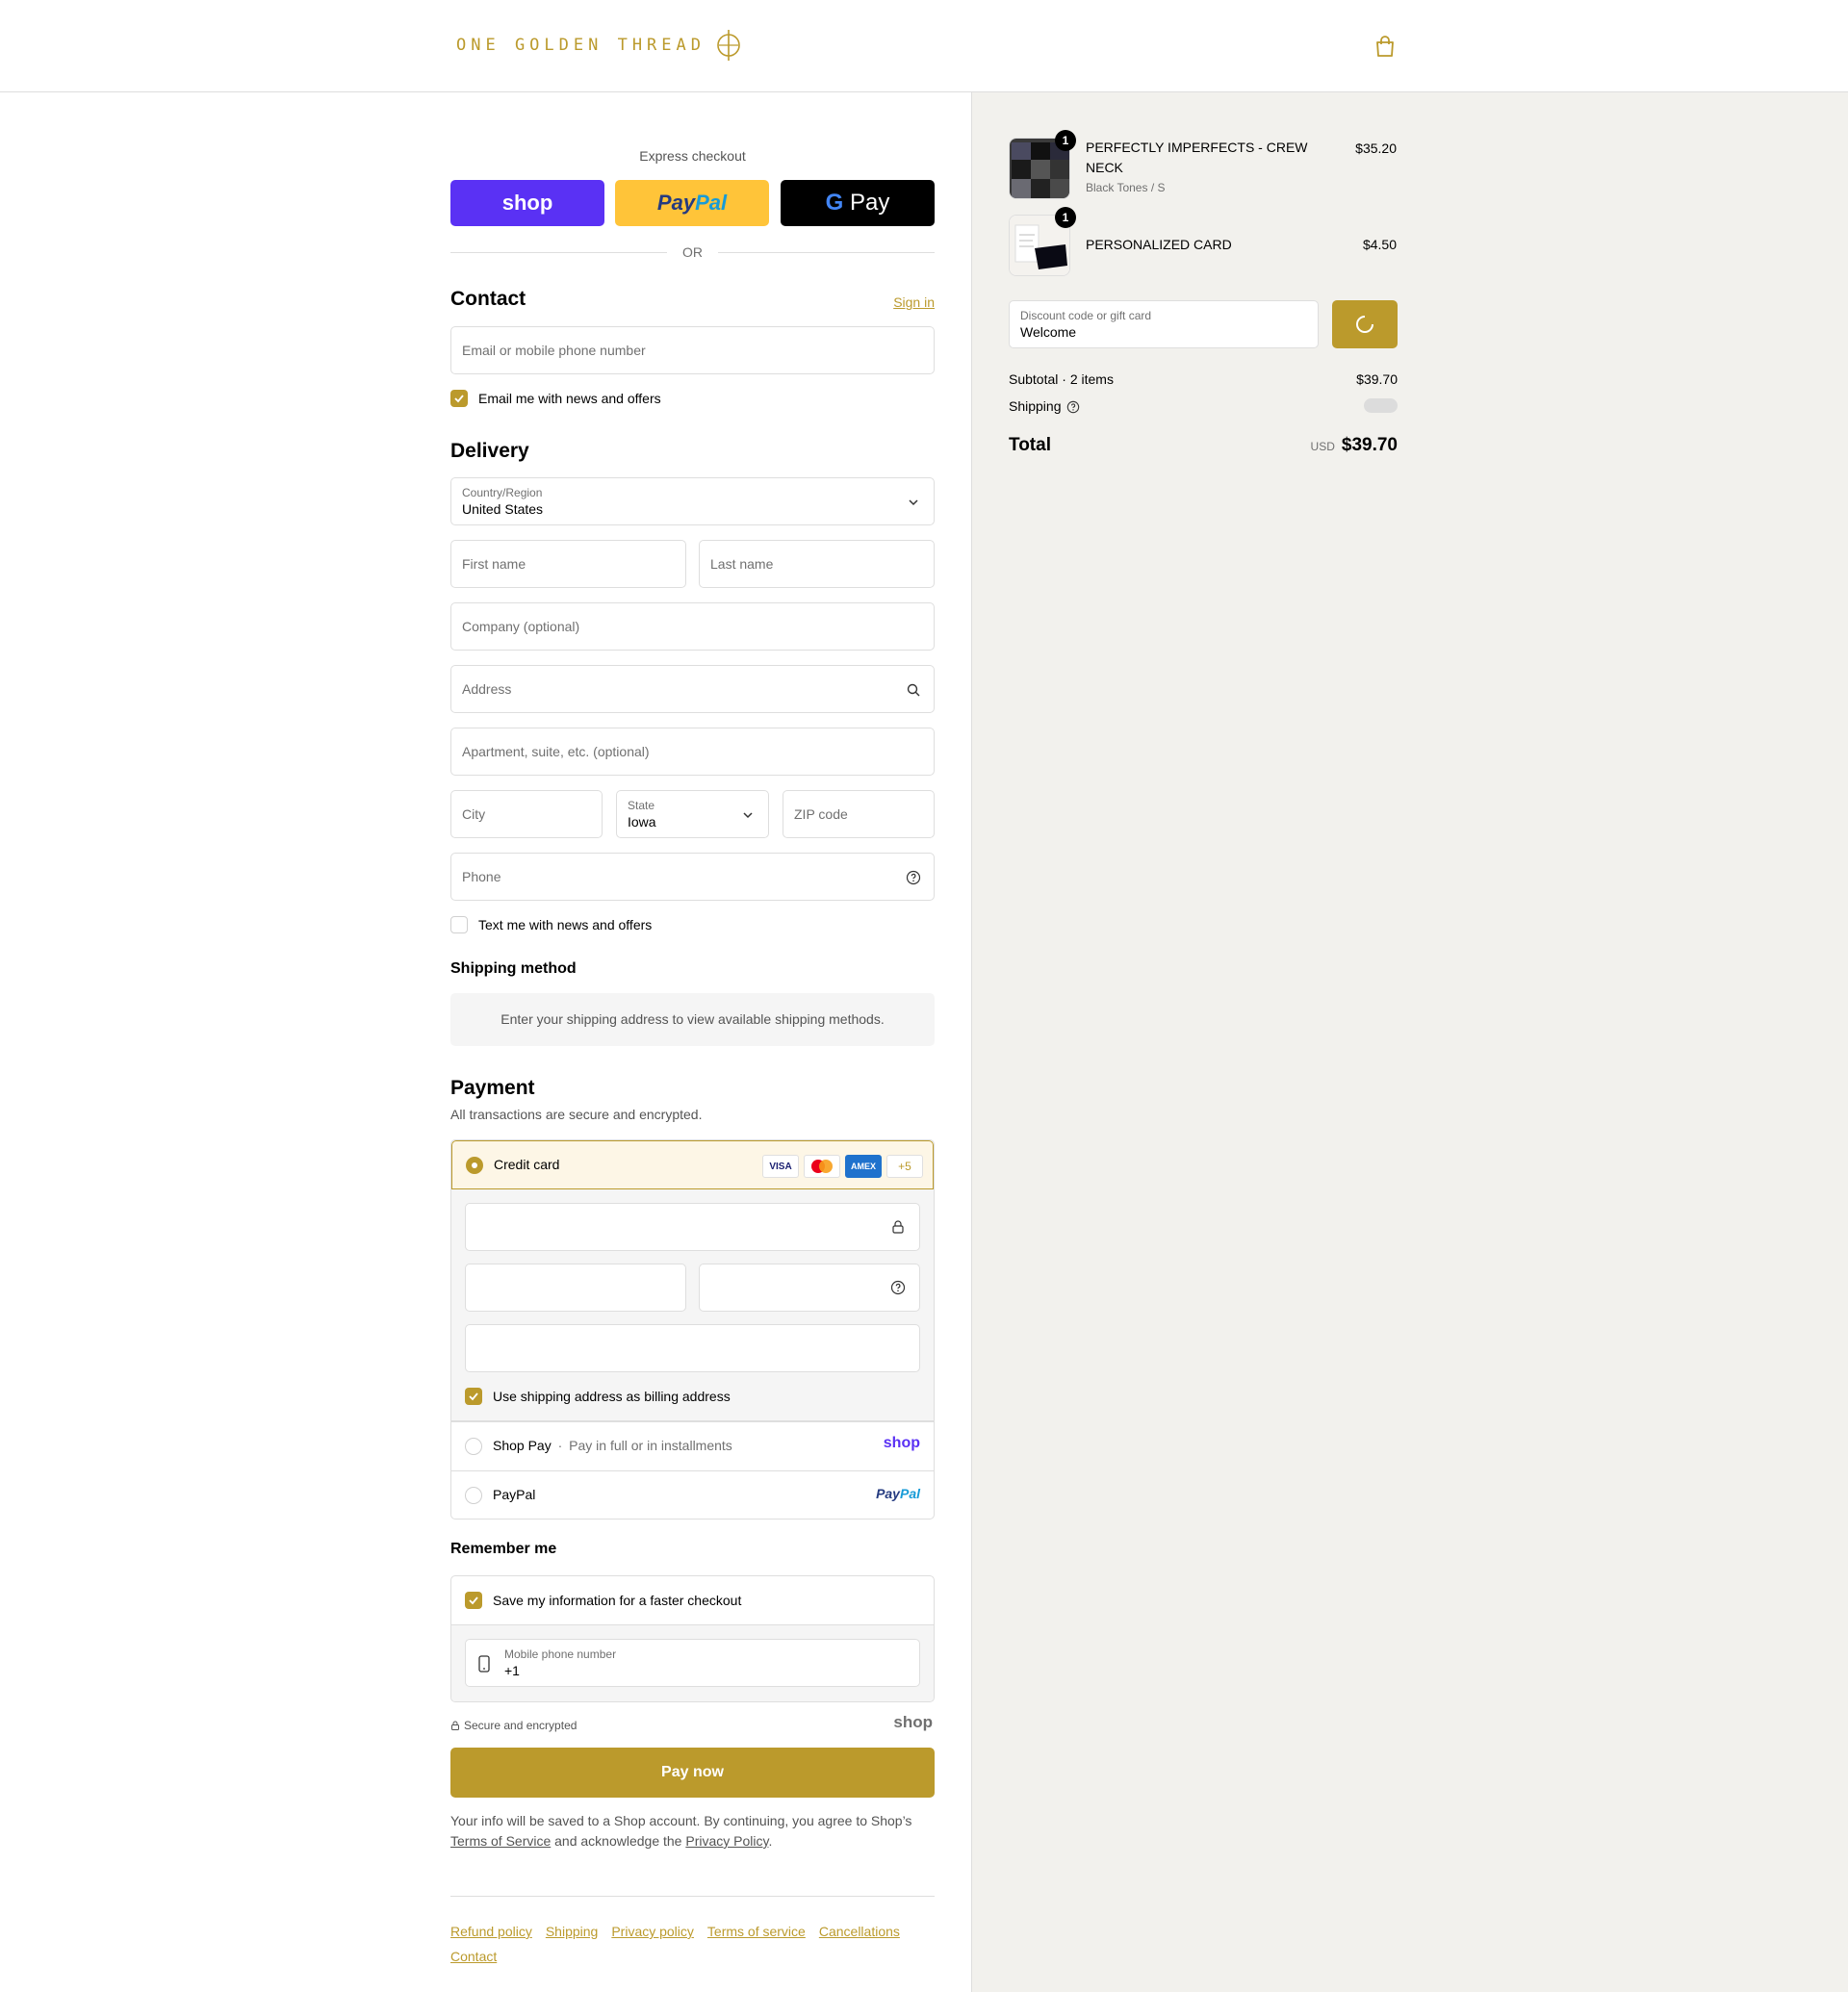  I want to click on subtotal-row: Subtotal · 2 items $39.70, so click(1203, 379).